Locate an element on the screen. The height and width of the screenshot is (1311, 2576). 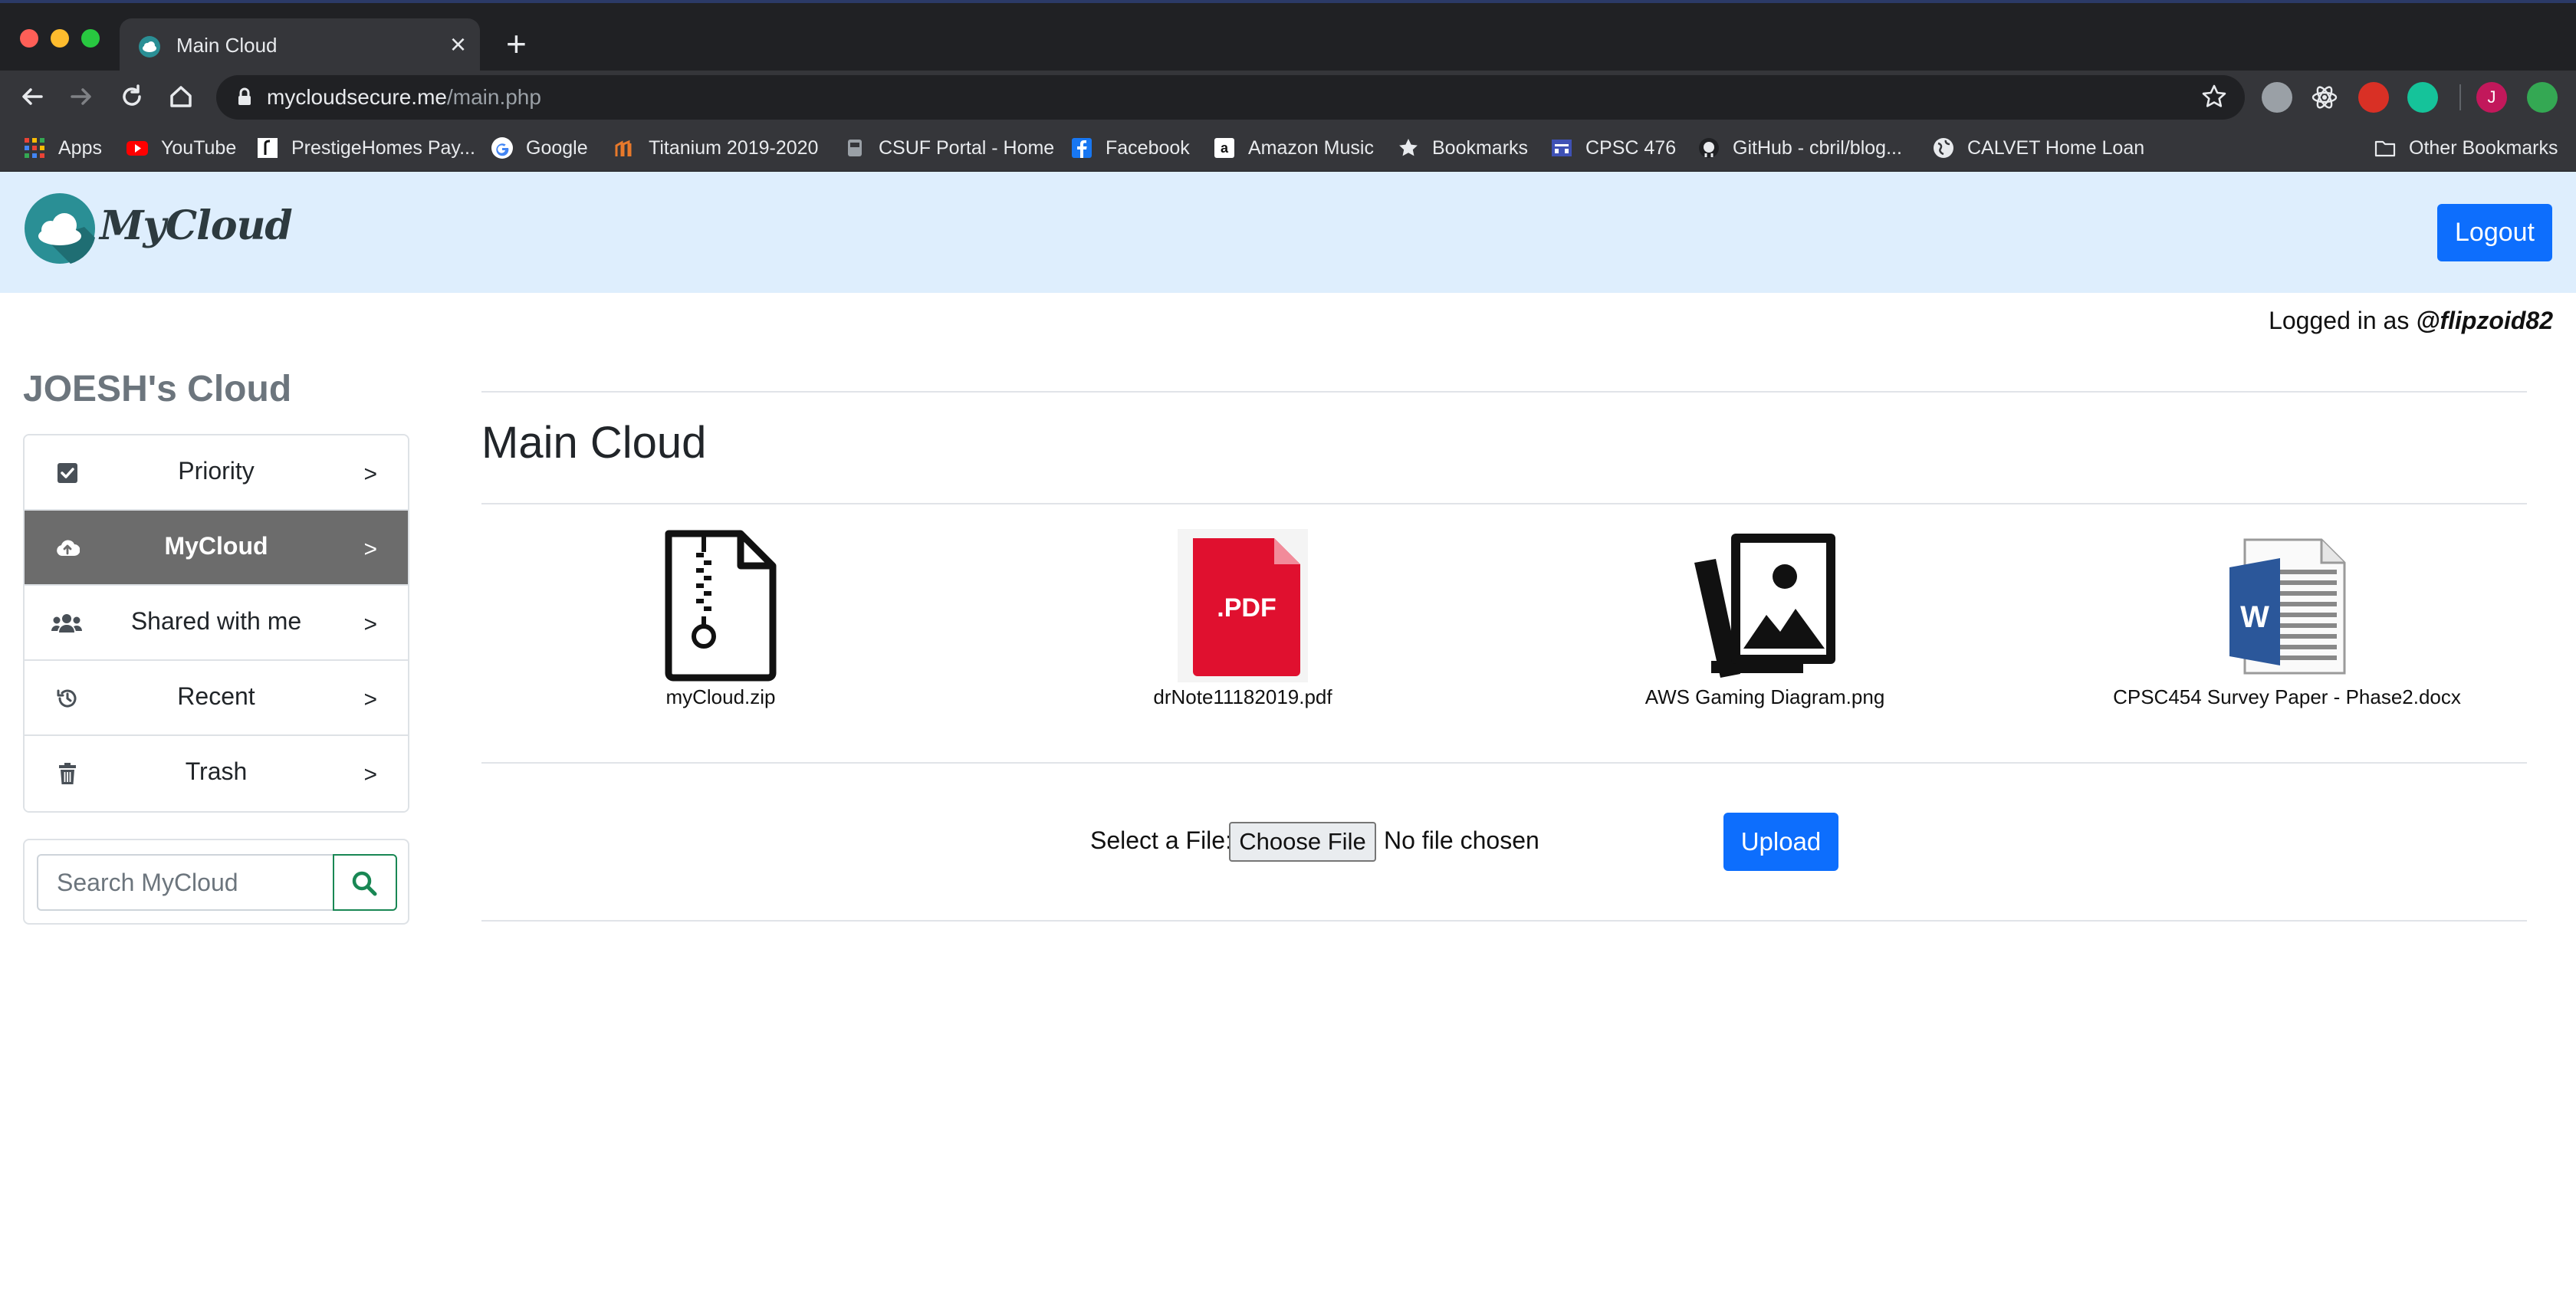
back-button is located at coordinates (32, 97).